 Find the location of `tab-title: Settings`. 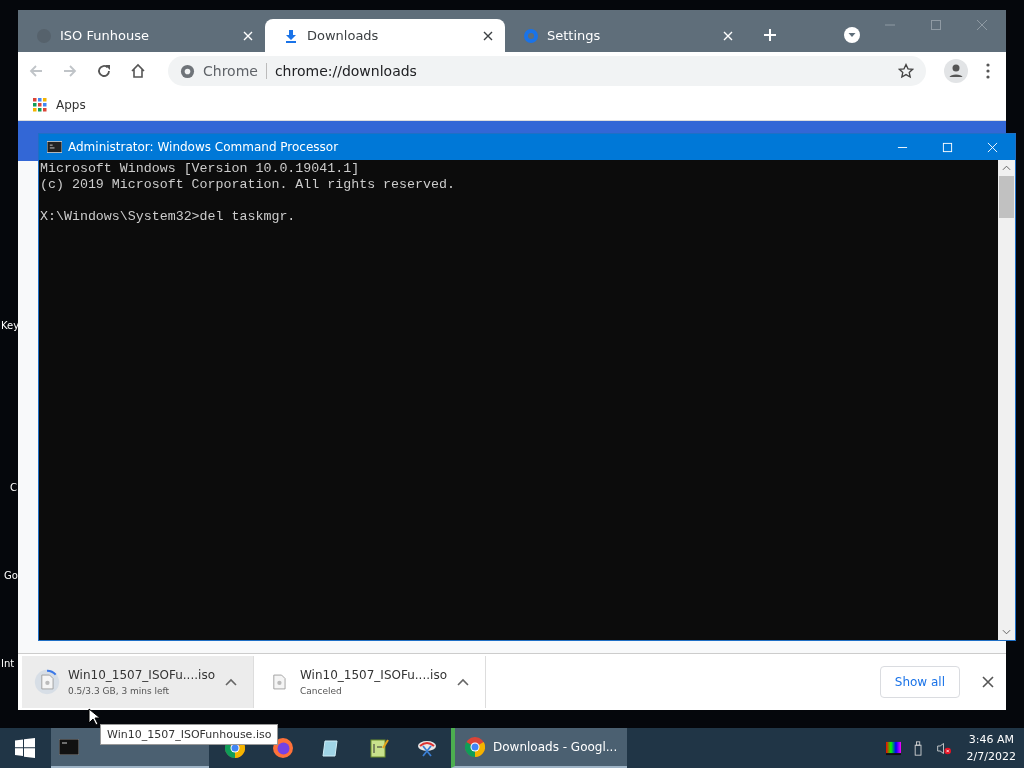

tab-title: Settings is located at coordinates (574, 35).